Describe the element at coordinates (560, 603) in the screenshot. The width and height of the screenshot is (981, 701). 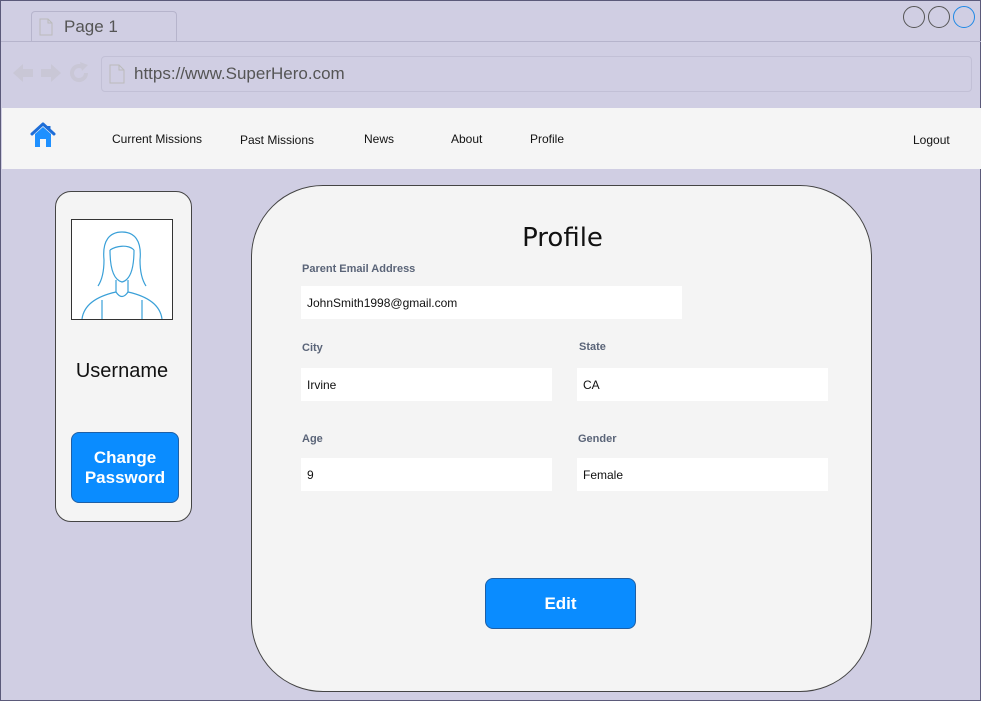
I see `edit-button: Edit` at that location.